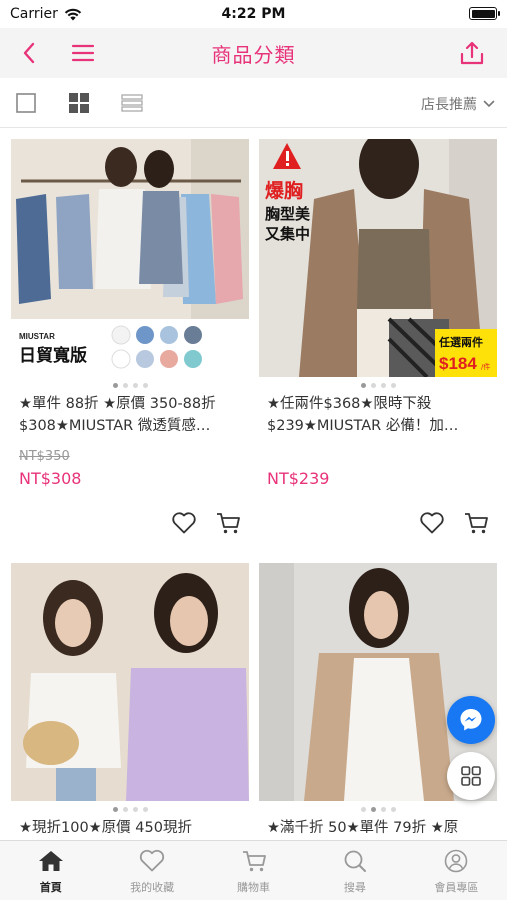 The width and height of the screenshot is (507, 900). I want to click on share-icon, so click(472, 53).